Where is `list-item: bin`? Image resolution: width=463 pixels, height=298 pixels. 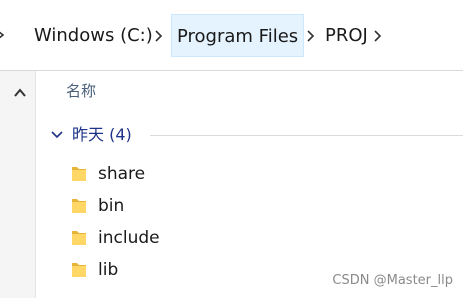 list-item: bin is located at coordinates (249, 206).